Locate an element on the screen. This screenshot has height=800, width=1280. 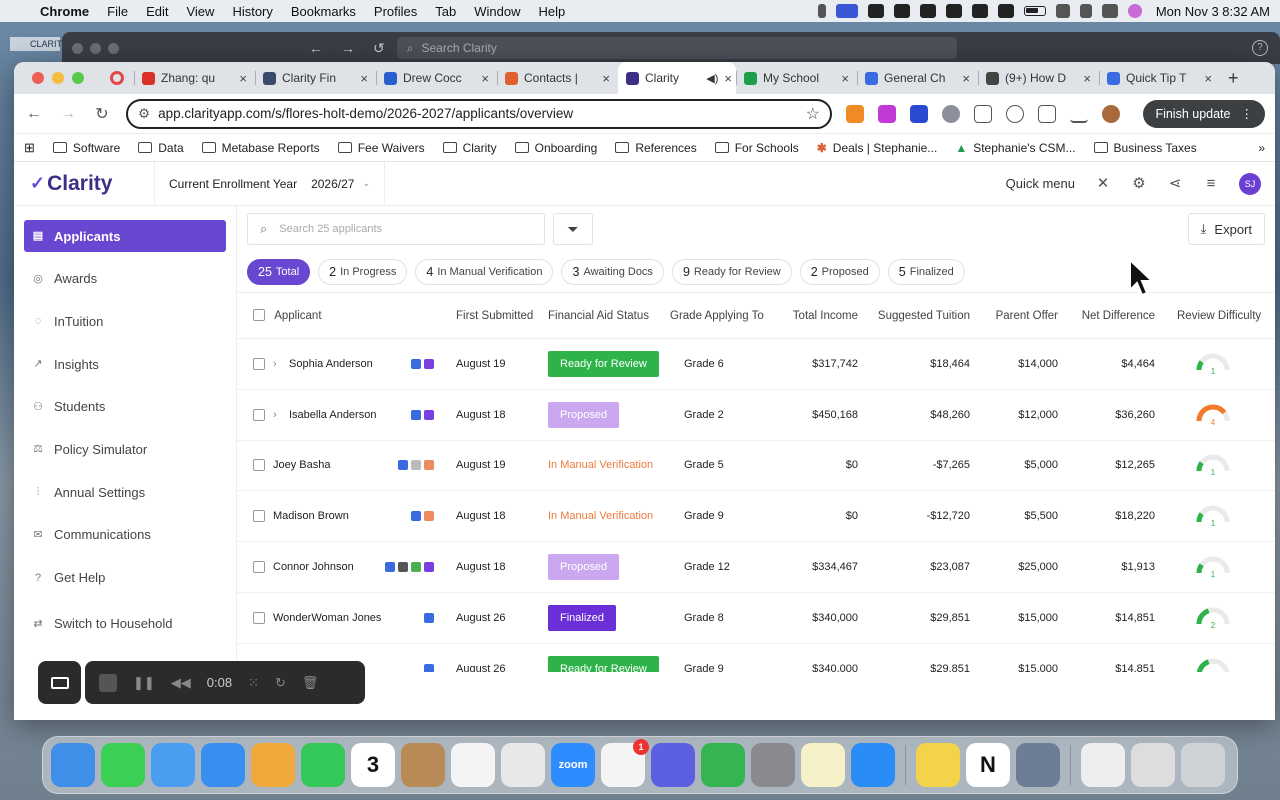
bookmark-folder: For Schools is located at coordinates (756, 148).